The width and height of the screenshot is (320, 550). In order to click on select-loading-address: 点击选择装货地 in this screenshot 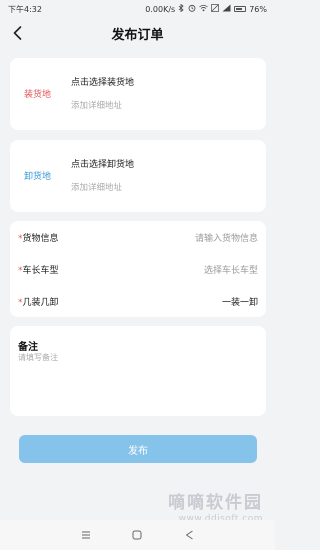, I will do `click(102, 81)`.